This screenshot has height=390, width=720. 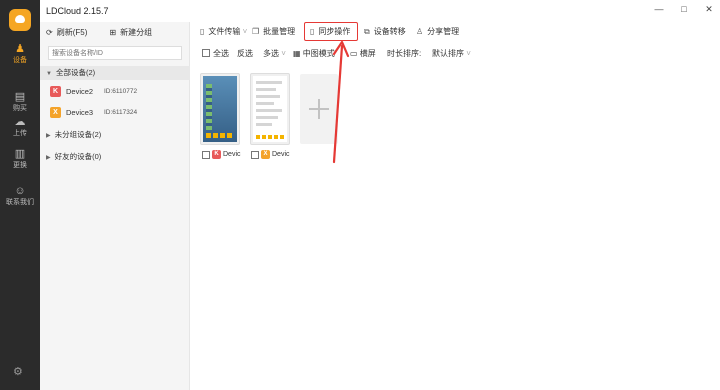 I want to click on batch-icon: ❐, so click(x=256, y=31).